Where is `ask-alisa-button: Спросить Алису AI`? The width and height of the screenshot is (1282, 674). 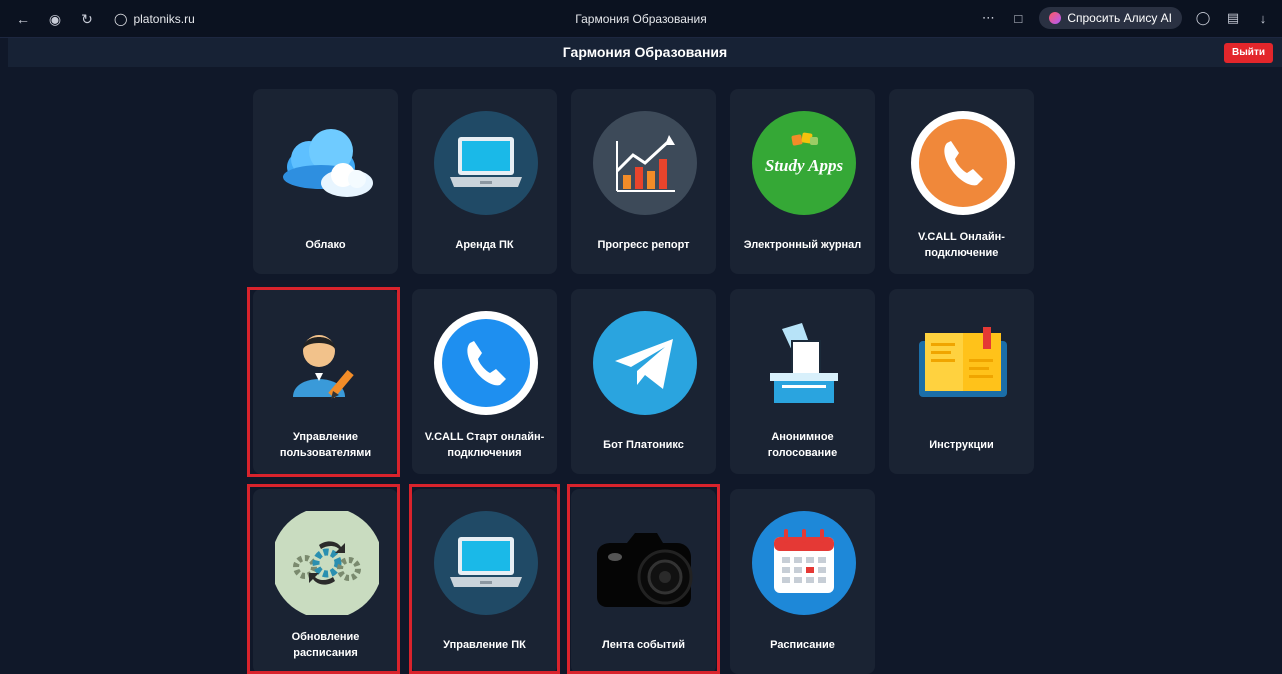 ask-alisa-button: Спросить Алису AI is located at coordinates (1110, 18).